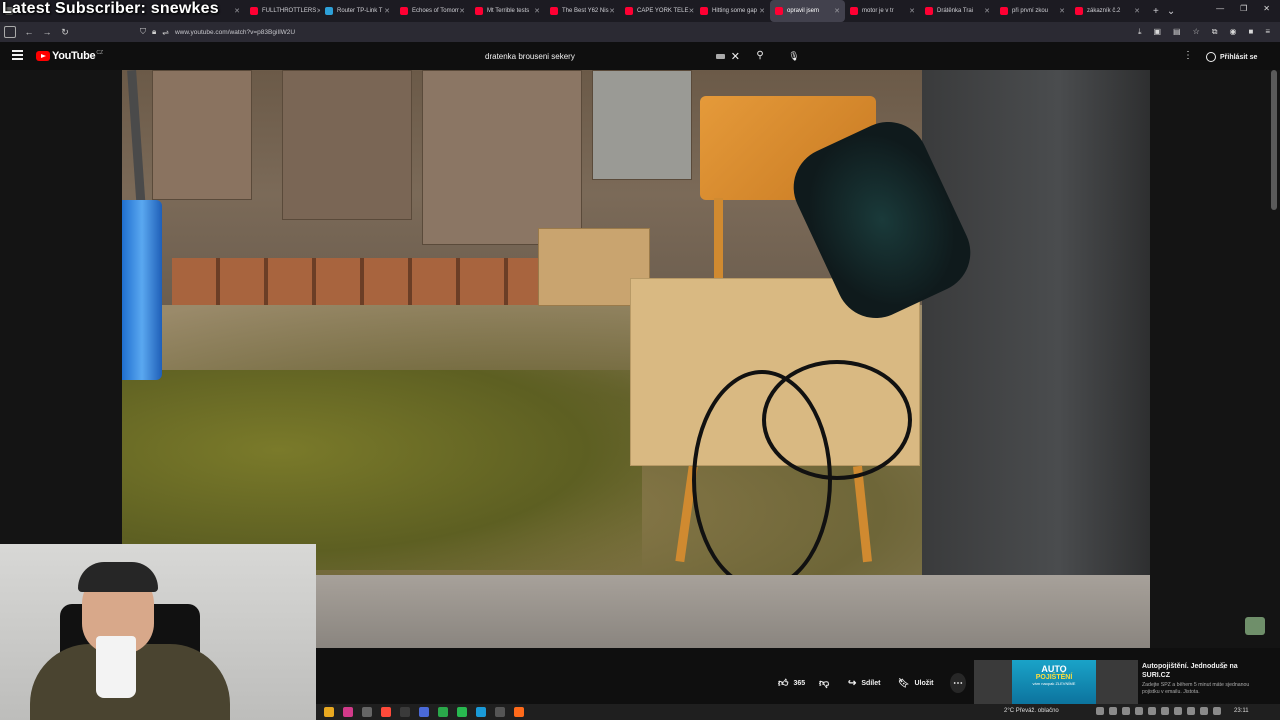 The width and height of the screenshot is (1280, 720). What do you see at coordinates (1107, 11) in the screenshot?
I see `tab-13: zákazník č.2 ✕` at bounding box center [1107, 11].